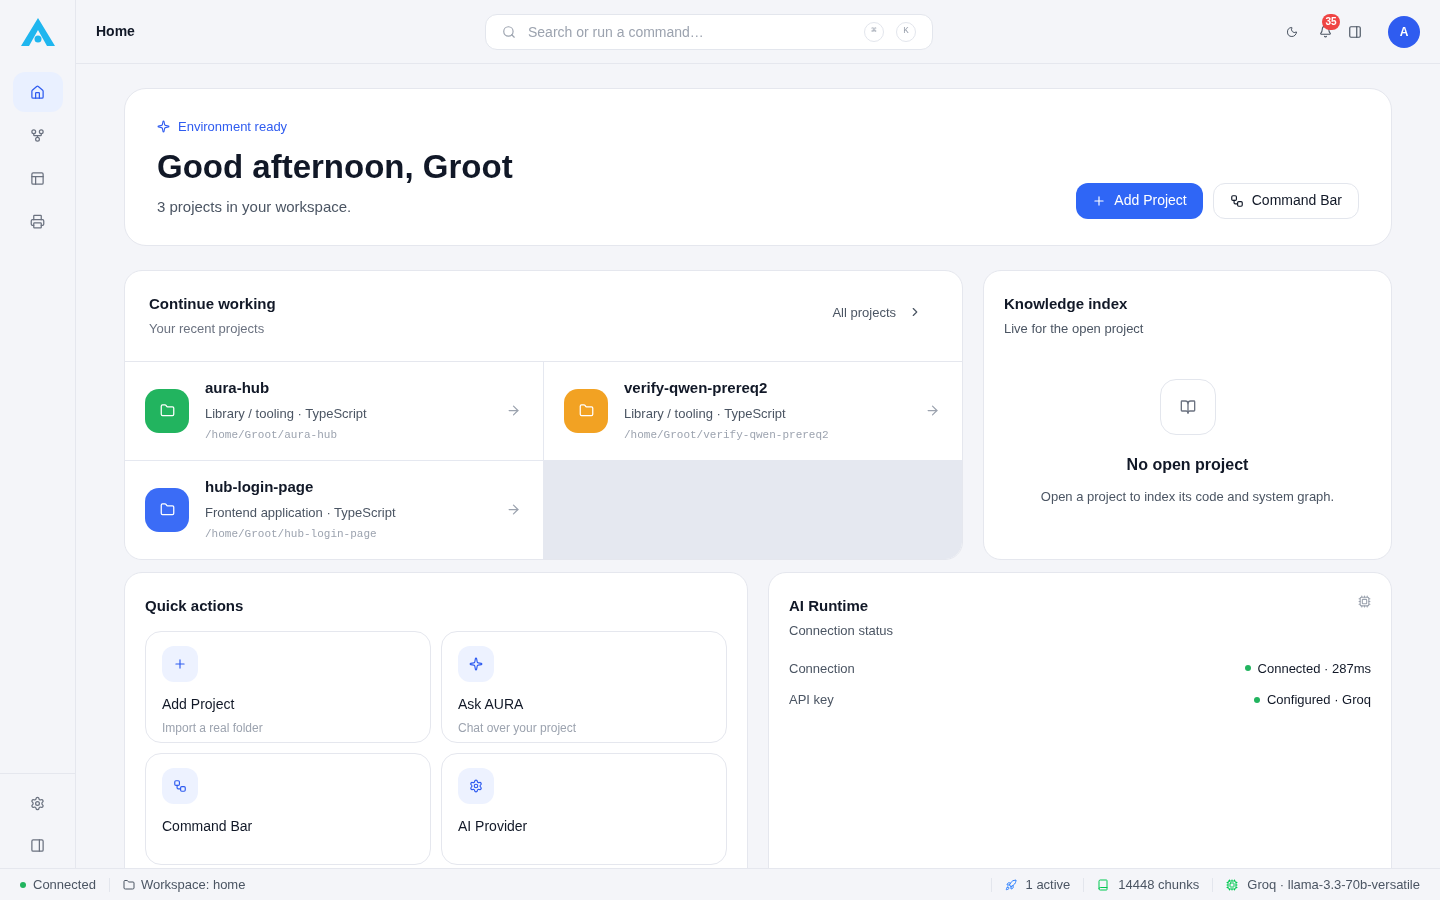  Describe the element at coordinates (1139, 200) in the screenshot. I see `add-project-button: Add Project` at that location.